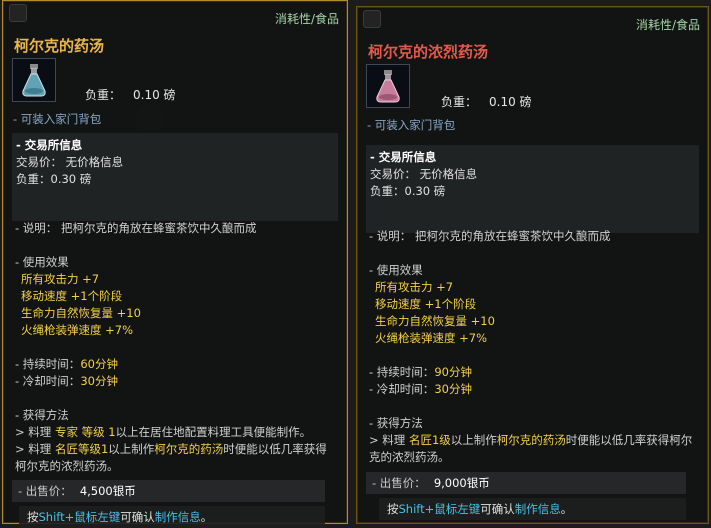 The width and height of the screenshot is (711, 528). I want to click on duration-section: - 持续时间：60分钟 - 冷却时间：30分钟, so click(175, 373).